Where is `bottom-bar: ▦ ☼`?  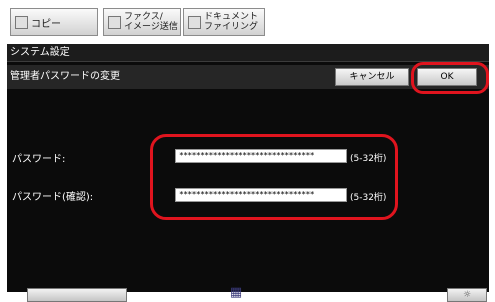 bottom-bar: ▦ ☼ is located at coordinates (248, 292).